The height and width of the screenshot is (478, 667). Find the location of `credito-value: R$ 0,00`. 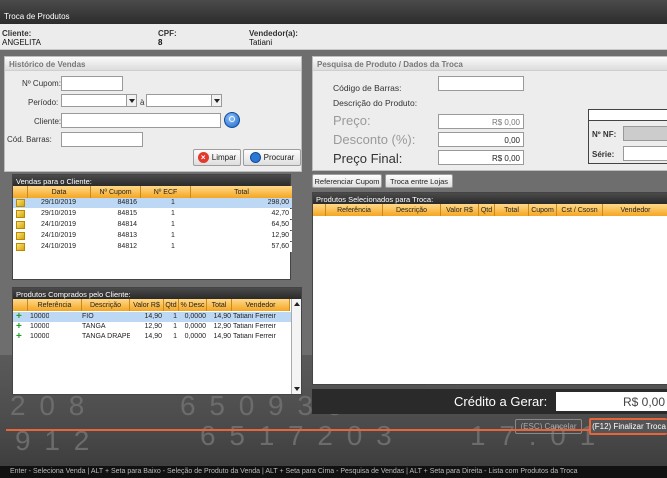

credito-value: R$ 0,00 is located at coordinates (611, 401).